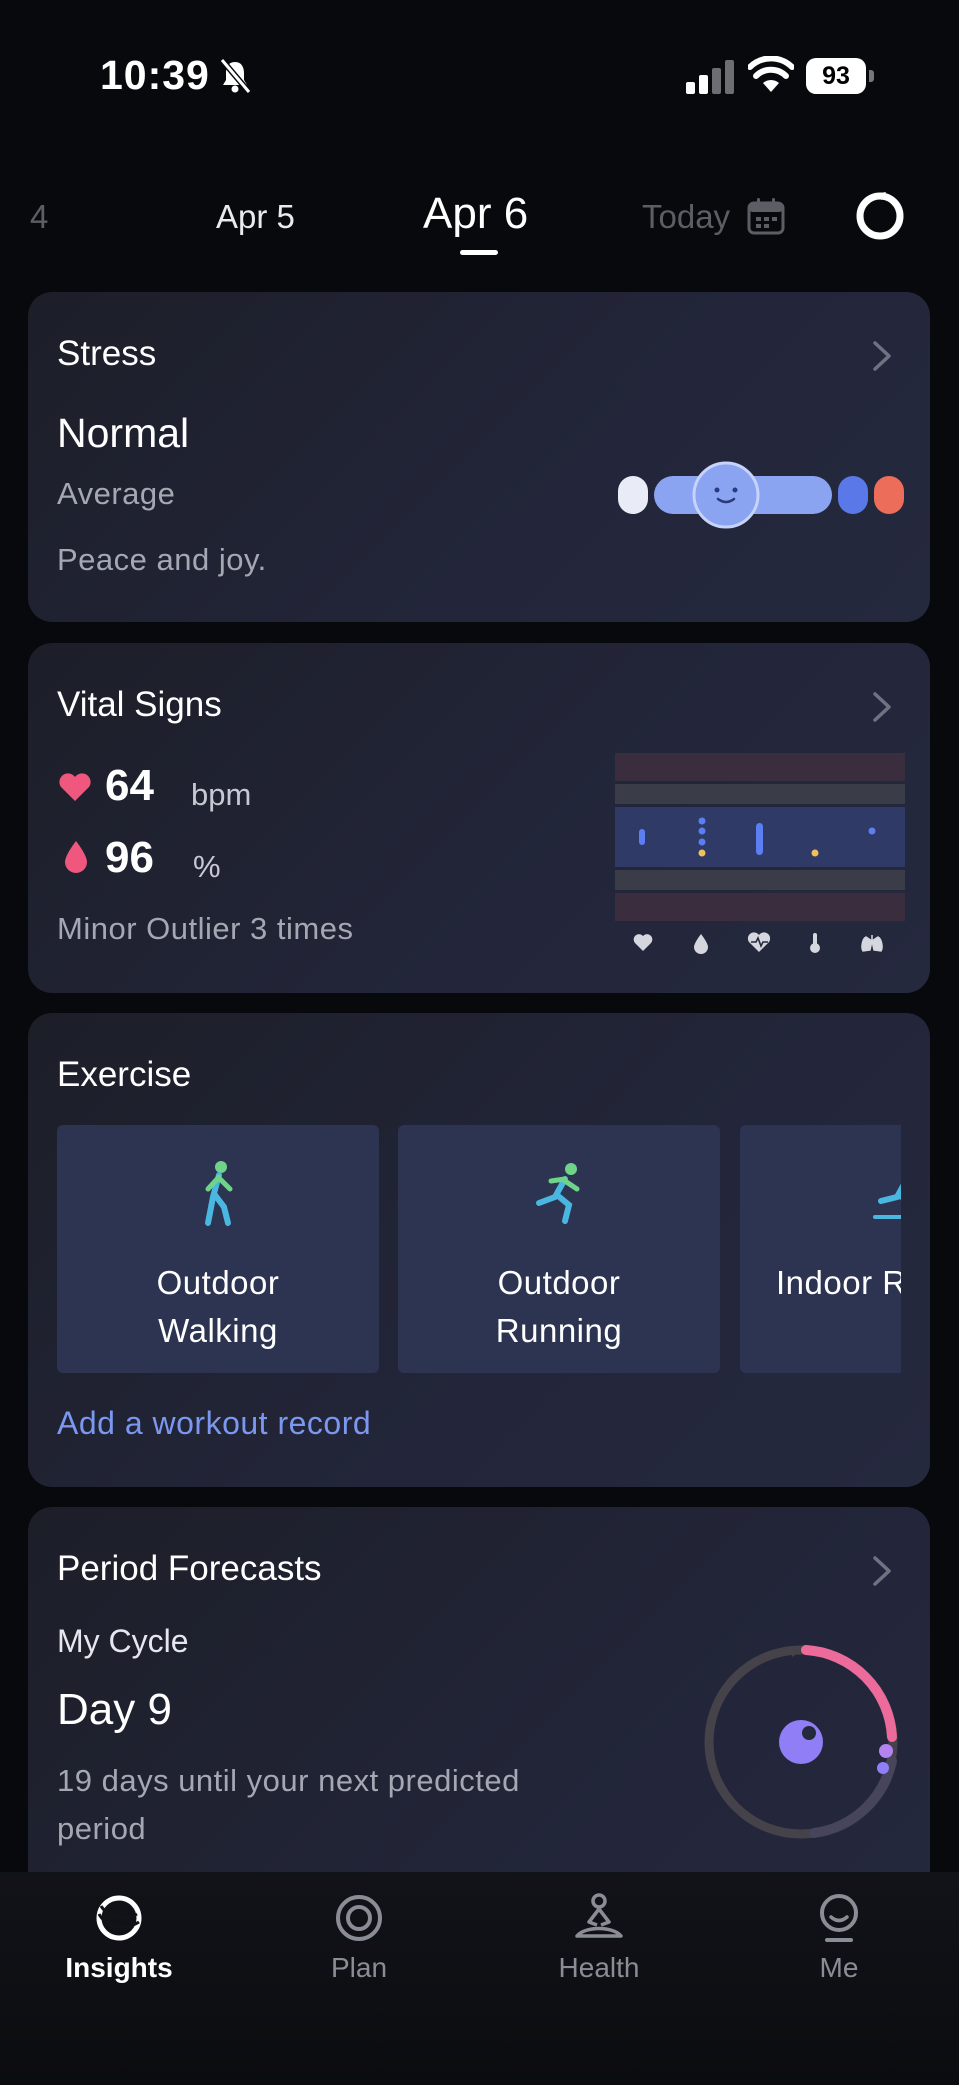 This screenshot has width=959, height=2085. I want to click on spo2-value: 96, so click(129, 857).